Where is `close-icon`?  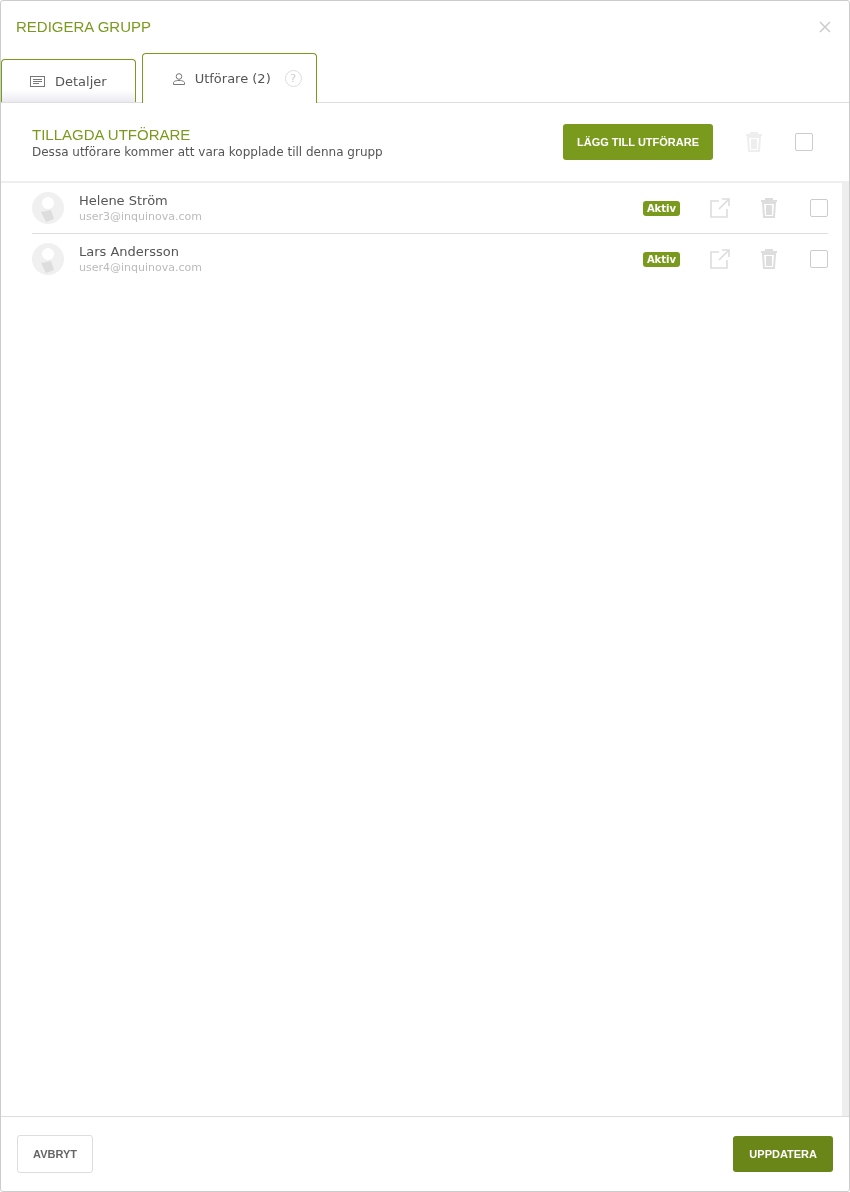
close-icon is located at coordinates (825, 26).